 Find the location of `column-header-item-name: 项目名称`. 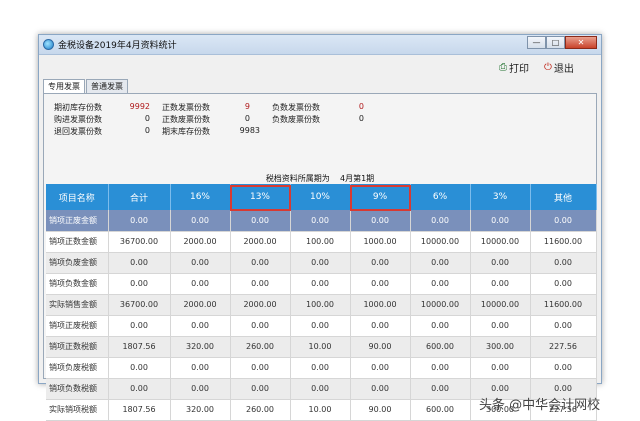

column-header-item-name: 项目名称 is located at coordinates (77, 197).